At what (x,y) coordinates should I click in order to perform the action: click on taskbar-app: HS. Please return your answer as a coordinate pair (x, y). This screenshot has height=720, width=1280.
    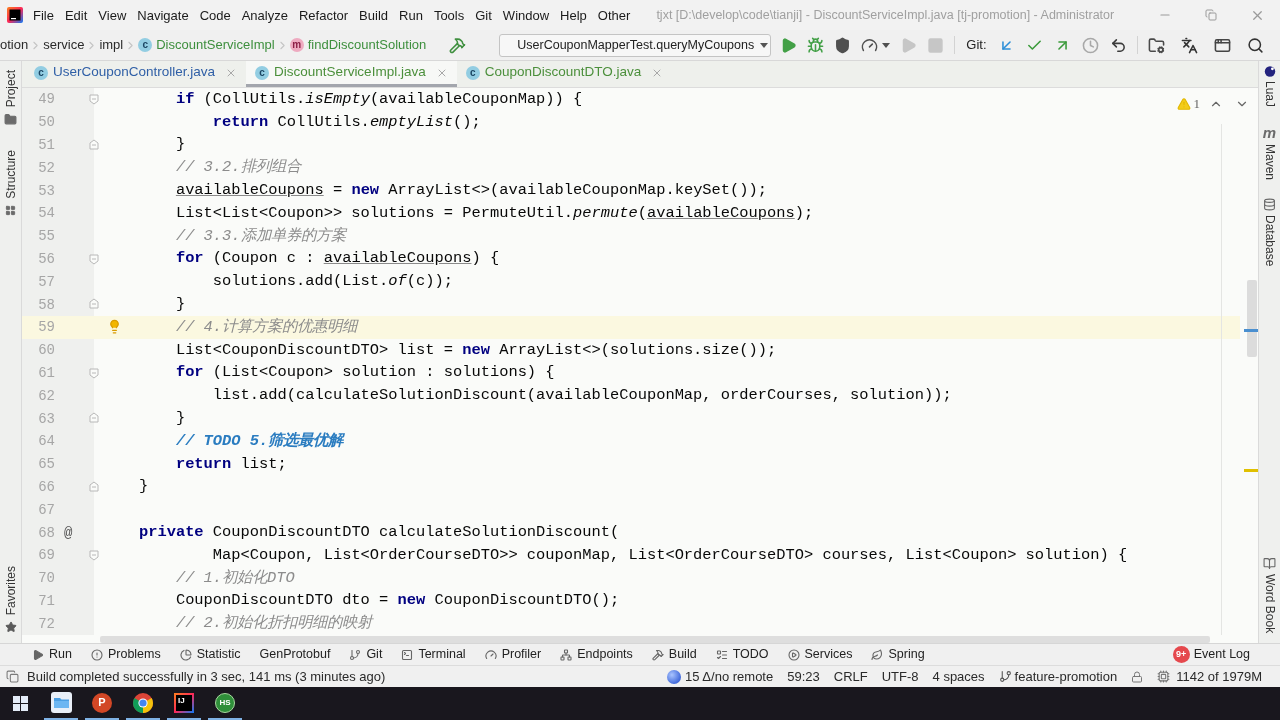
    Looking at the image, I should click on (225, 703).